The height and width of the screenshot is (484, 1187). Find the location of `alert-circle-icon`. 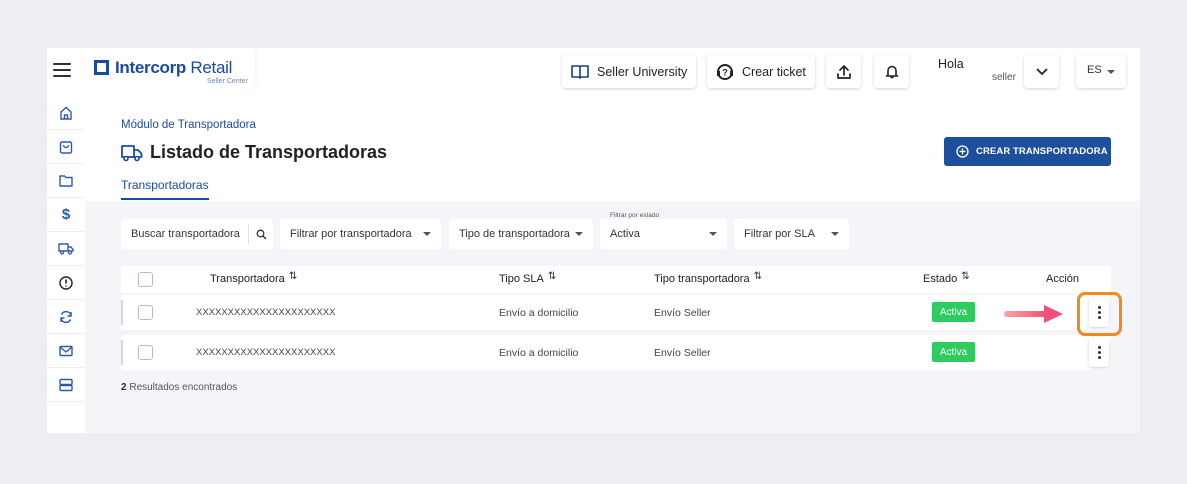

alert-circle-icon is located at coordinates (66, 282).